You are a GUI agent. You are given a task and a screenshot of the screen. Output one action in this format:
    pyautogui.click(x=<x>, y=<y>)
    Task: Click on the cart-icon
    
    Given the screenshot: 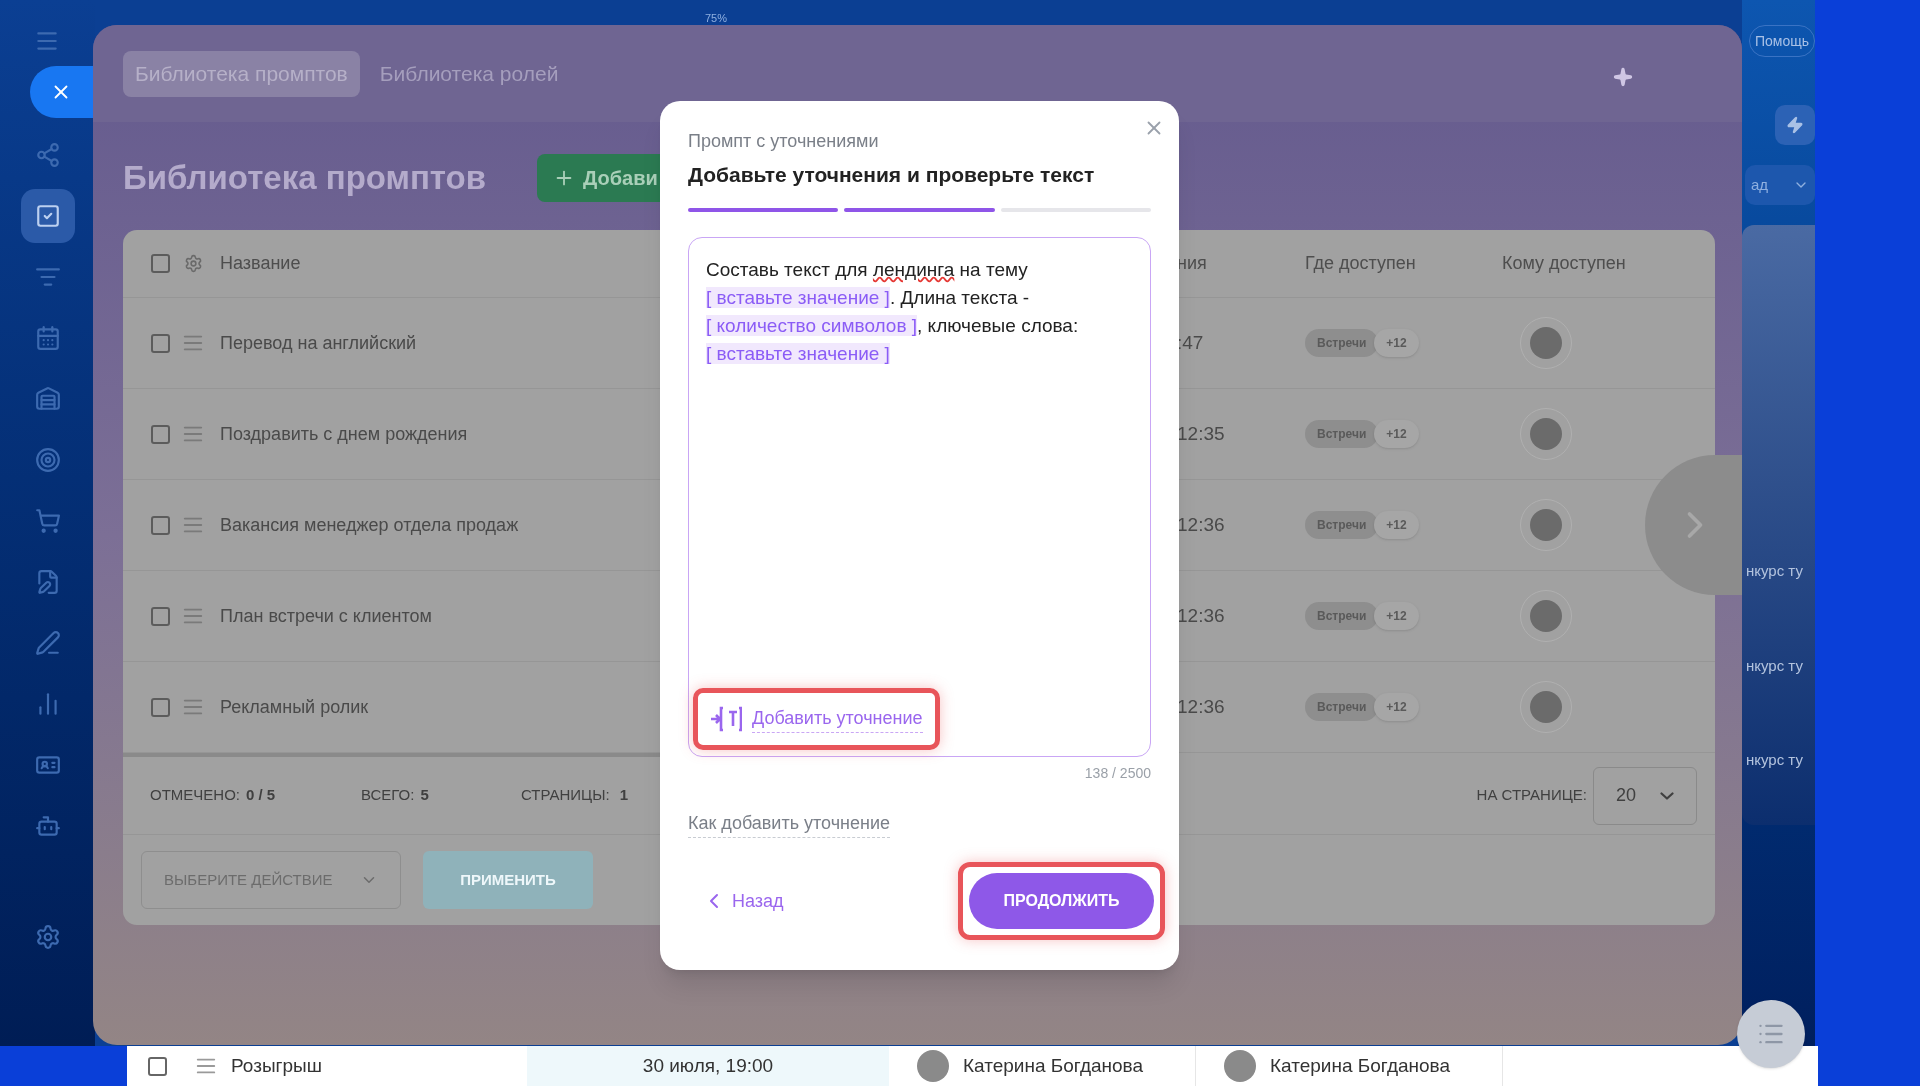 What is the action you would take?
    pyautogui.click(x=47, y=521)
    